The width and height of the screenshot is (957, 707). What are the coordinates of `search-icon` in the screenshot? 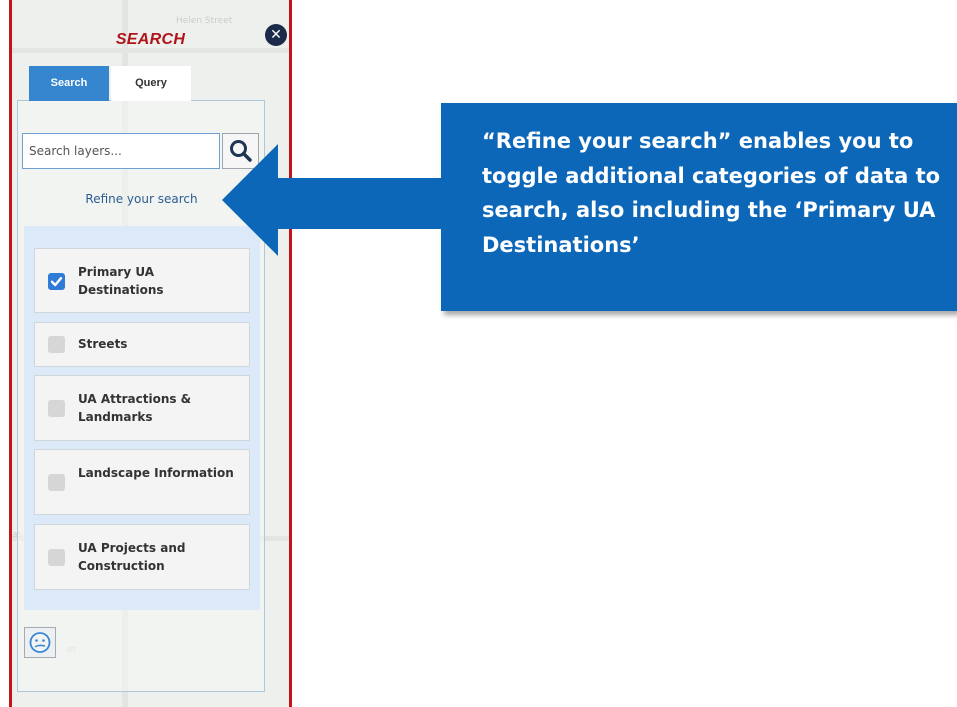 It's located at (241, 151).